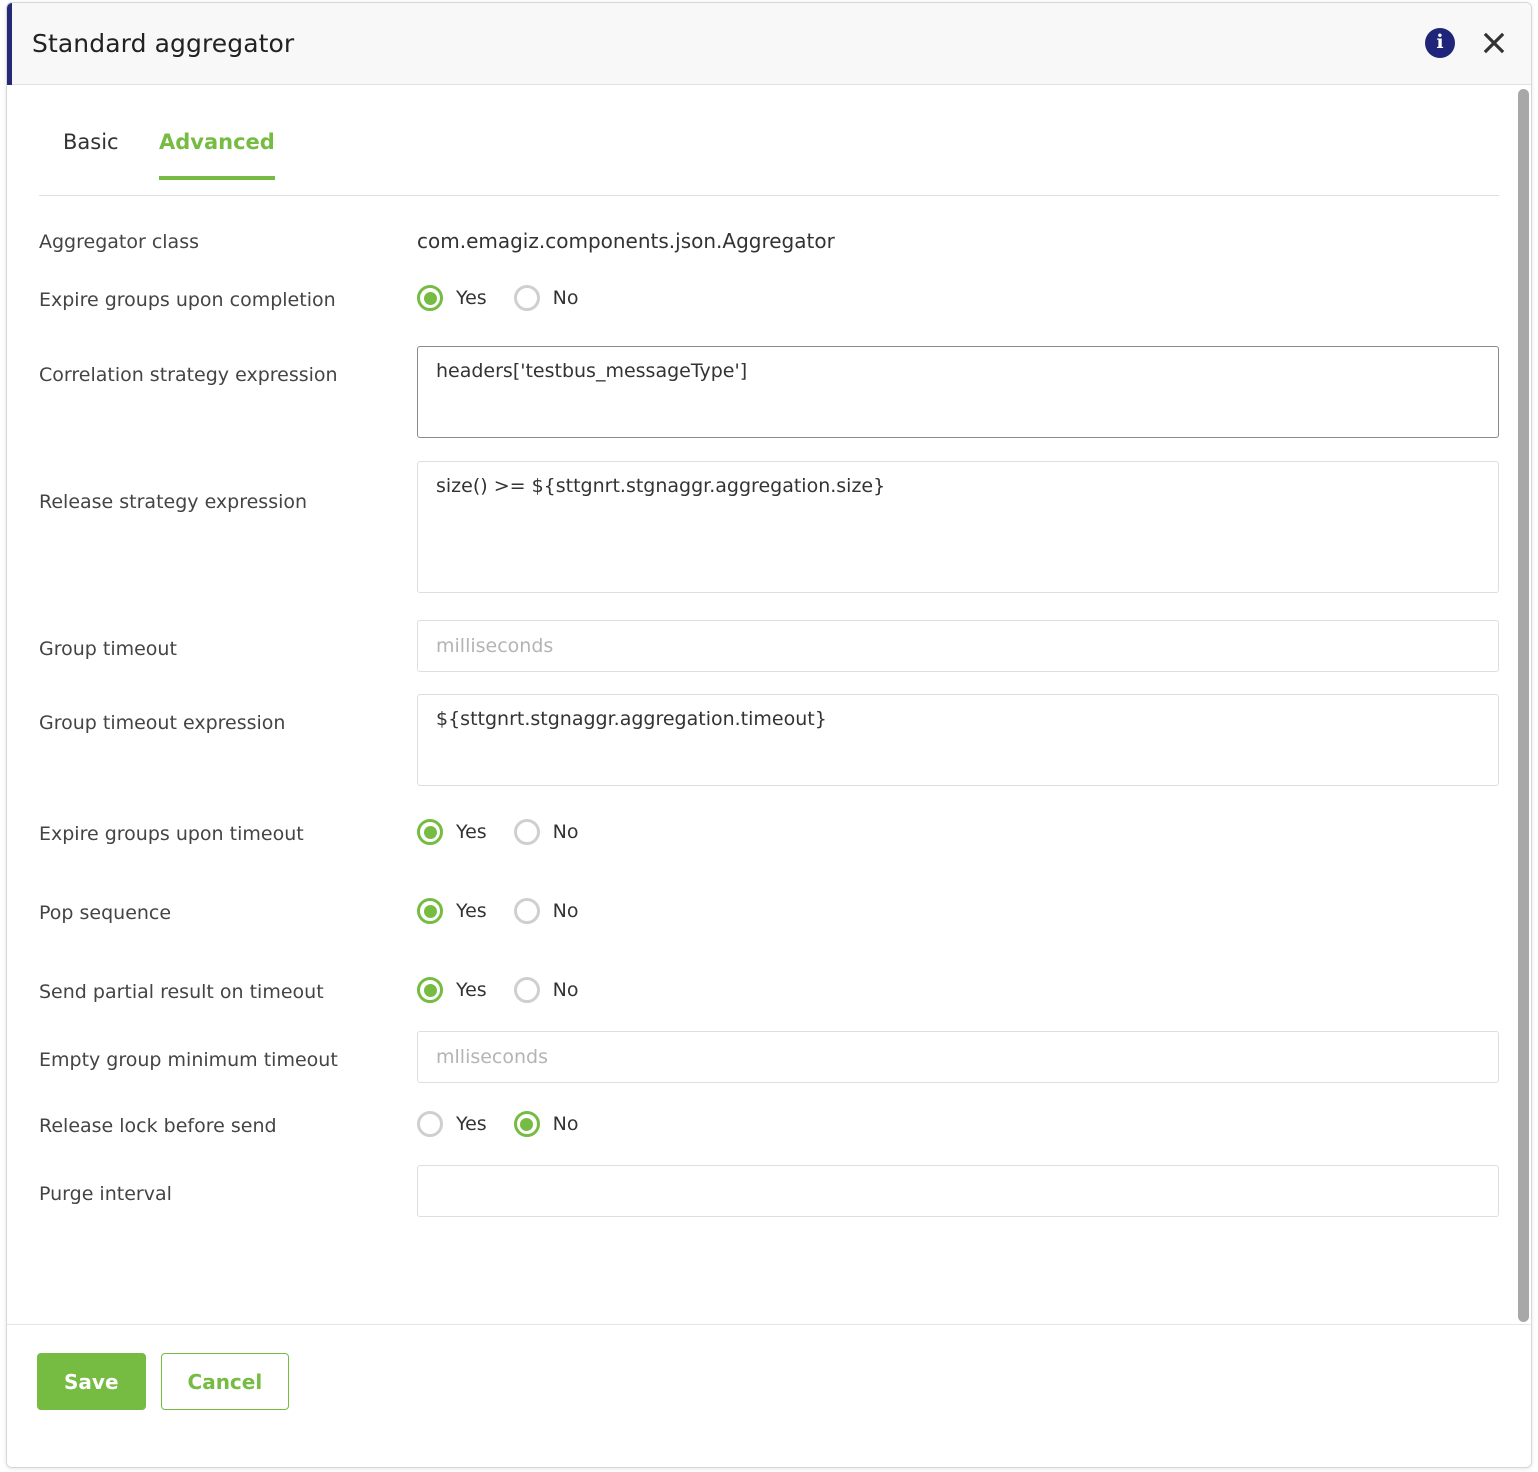  What do you see at coordinates (546, 990) in the screenshot?
I see `radio-send-partial-no: No` at bounding box center [546, 990].